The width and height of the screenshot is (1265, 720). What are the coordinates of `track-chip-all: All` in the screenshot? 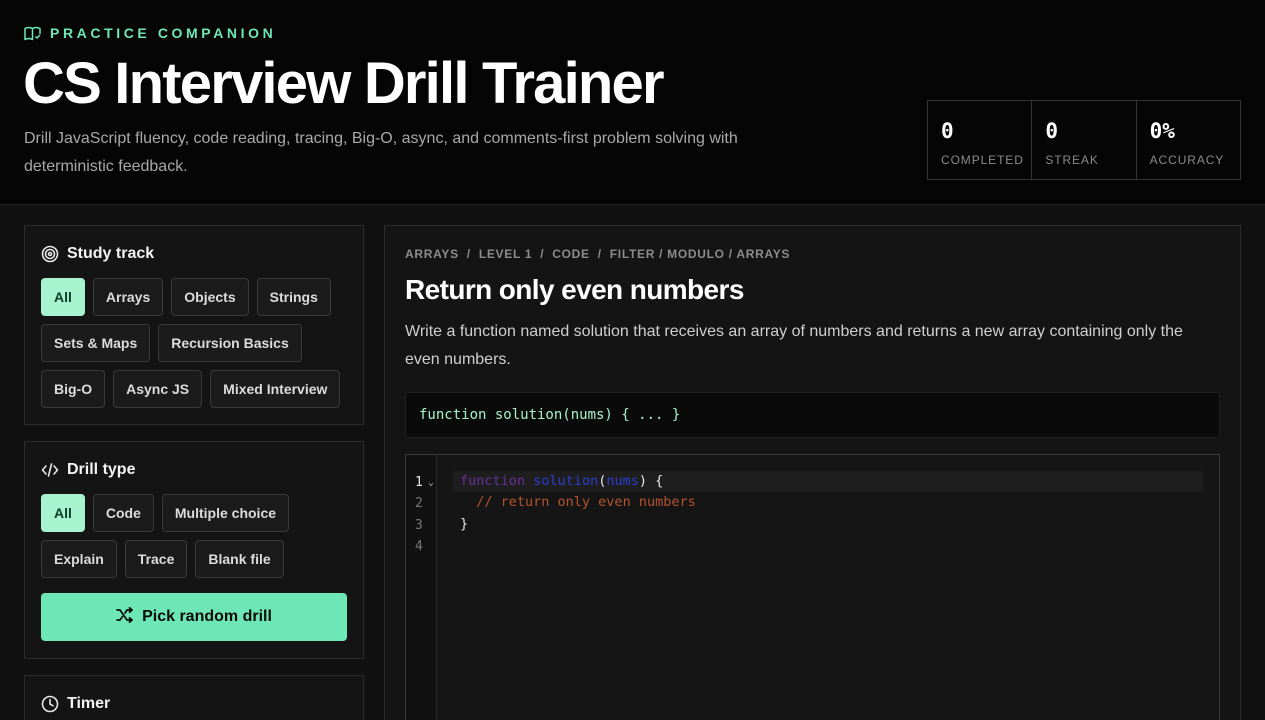 It's located at (63, 297).